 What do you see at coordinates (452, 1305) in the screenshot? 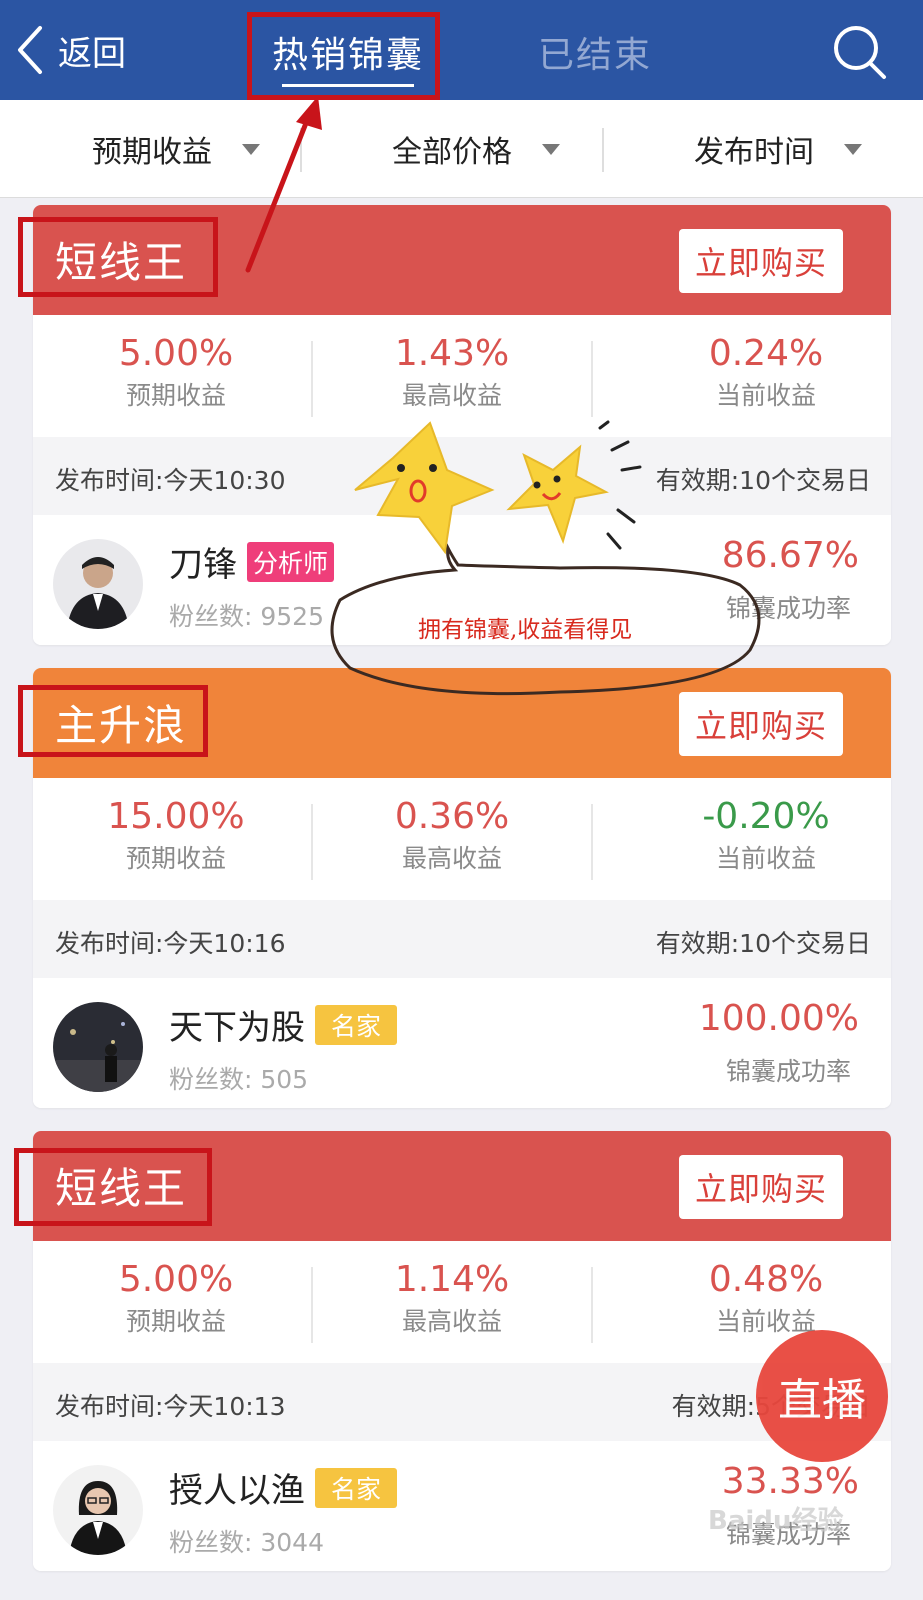
I see `stat-highest: 1.14% 最高收益` at bounding box center [452, 1305].